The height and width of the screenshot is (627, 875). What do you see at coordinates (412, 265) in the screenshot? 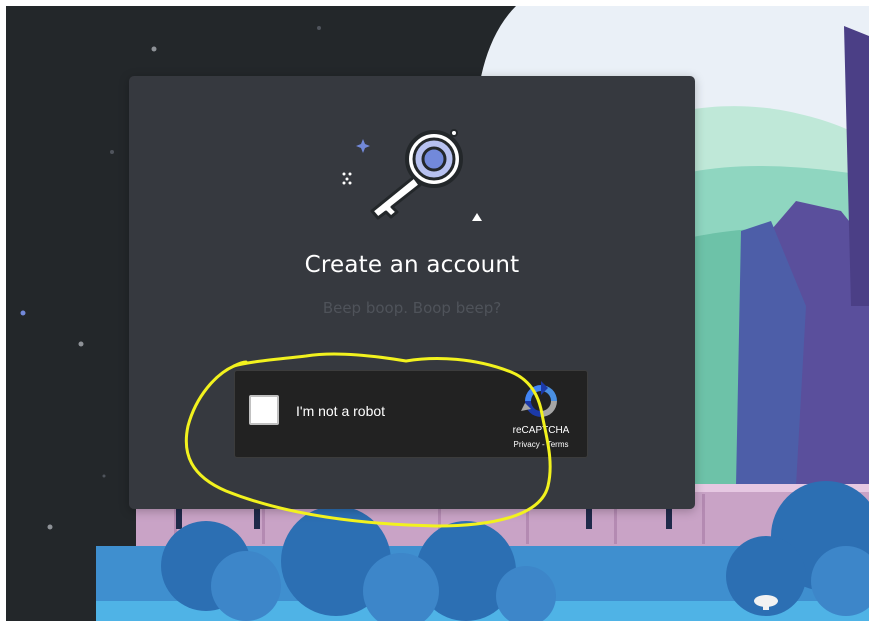
I see `page-title: Create an account` at bounding box center [412, 265].